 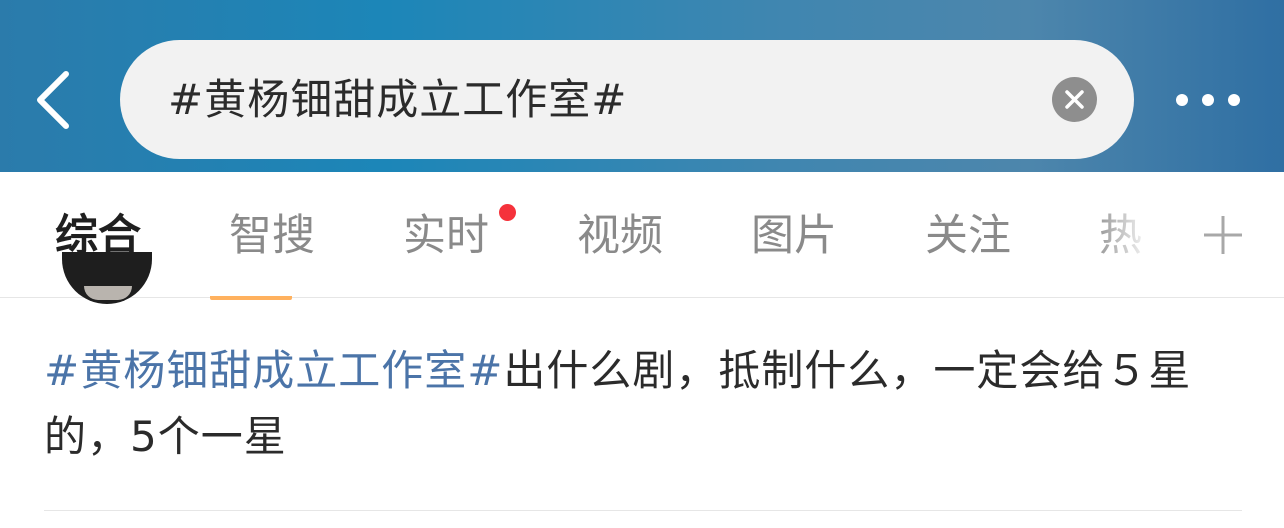 I want to click on tab-video: 视频, so click(x=620, y=236).